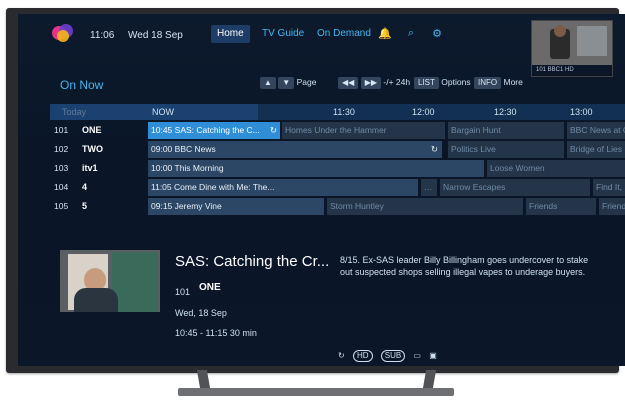  I want to click on programme-cell: 10:45 SAS: Catching the C... ↻, so click(214, 130).